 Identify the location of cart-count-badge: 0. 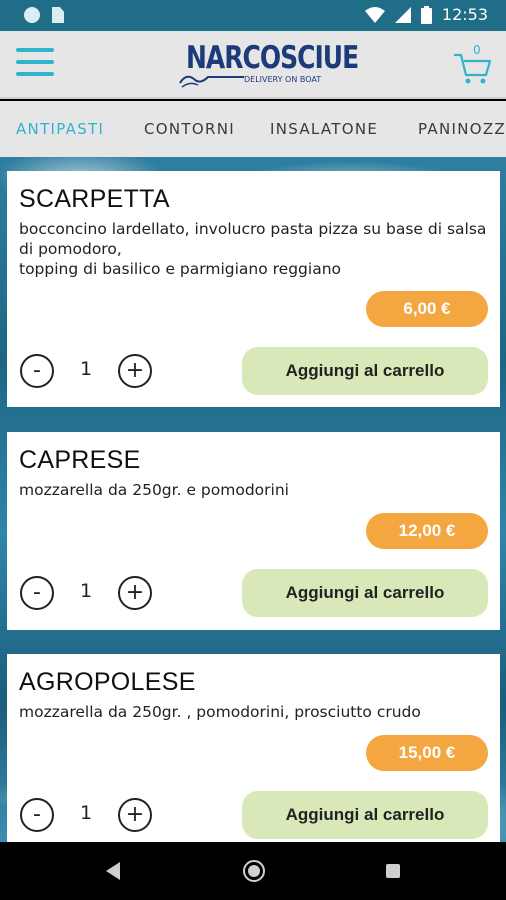
(477, 50).